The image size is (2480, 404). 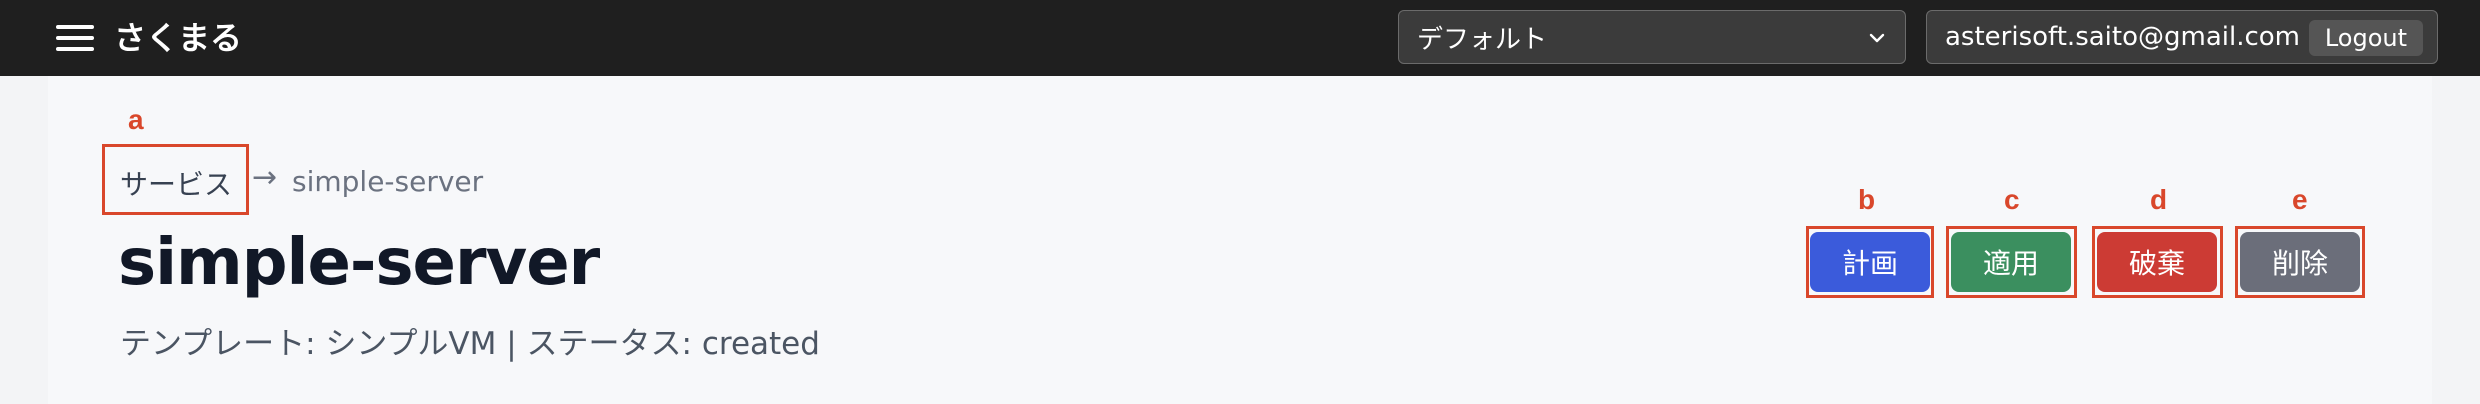 What do you see at coordinates (2300, 262) in the screenshot?
I see `delete-button: 削除` at bounding box center [2300, 262].